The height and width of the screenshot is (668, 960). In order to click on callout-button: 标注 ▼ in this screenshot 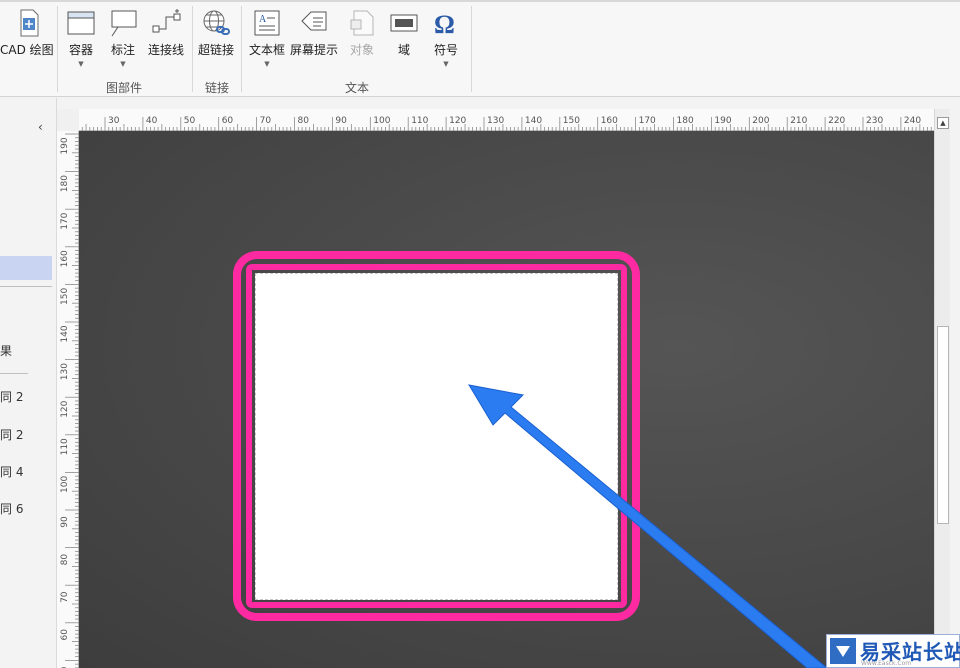, I will do `click(123, 38)`.